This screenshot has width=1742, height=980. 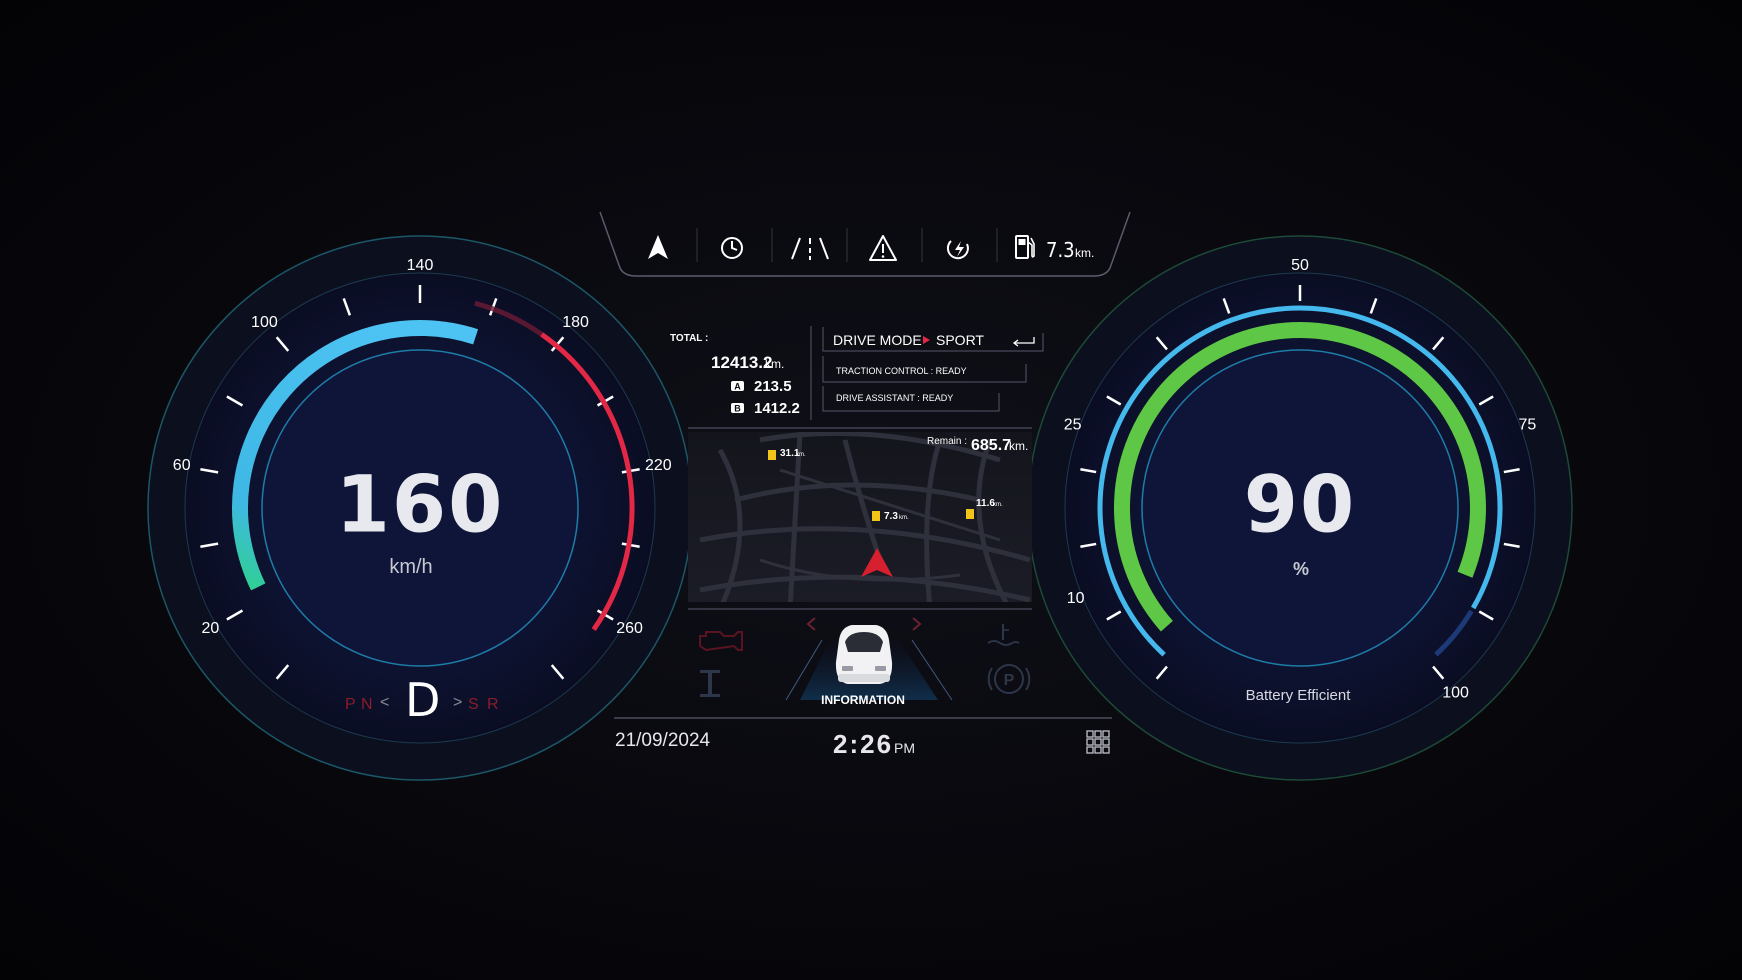 What do you see at coordinates (947, 441) in the screenshot?
I see `remain-label: Remain :` at bounding box center [947, 441].